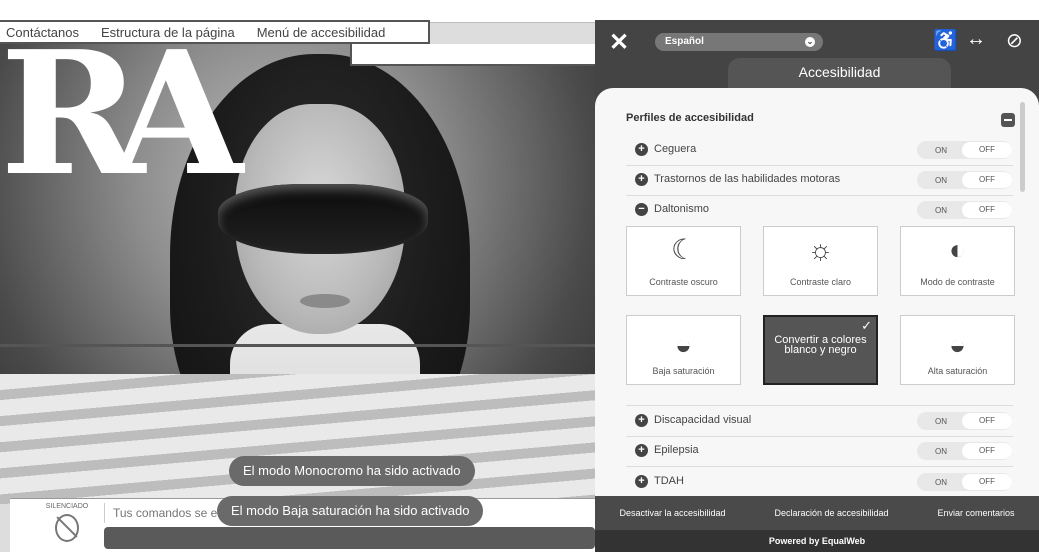  I want to click on voice-command-submit-bar, so click(349, 538).